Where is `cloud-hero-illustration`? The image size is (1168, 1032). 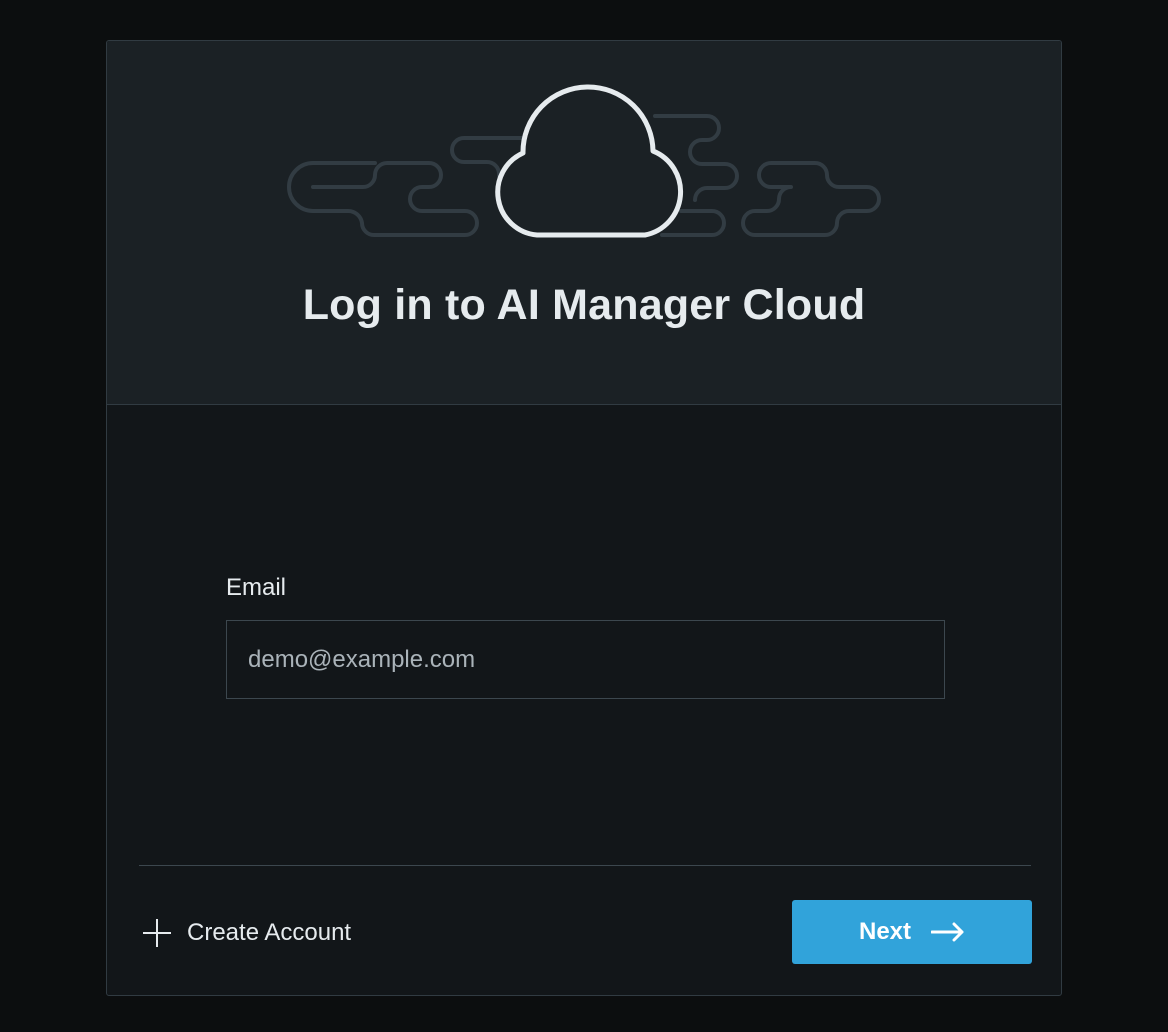
cloud-hero-illustration is located at coordinates (584, 161).